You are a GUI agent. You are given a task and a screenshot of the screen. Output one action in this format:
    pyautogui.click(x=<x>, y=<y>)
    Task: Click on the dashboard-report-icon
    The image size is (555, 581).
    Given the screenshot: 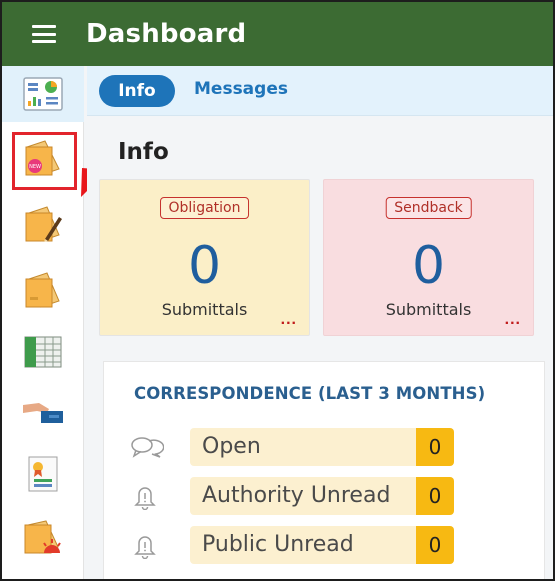 What is the action you would take?
    pyautogui.click(x=43, y=94)
    